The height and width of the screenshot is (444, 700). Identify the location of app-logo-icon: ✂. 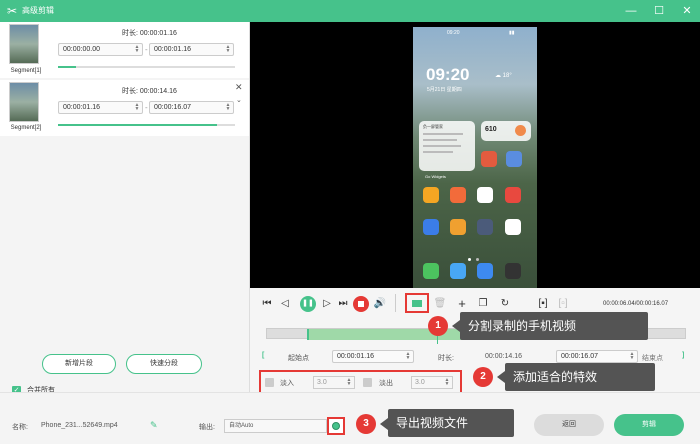
(12, 11).